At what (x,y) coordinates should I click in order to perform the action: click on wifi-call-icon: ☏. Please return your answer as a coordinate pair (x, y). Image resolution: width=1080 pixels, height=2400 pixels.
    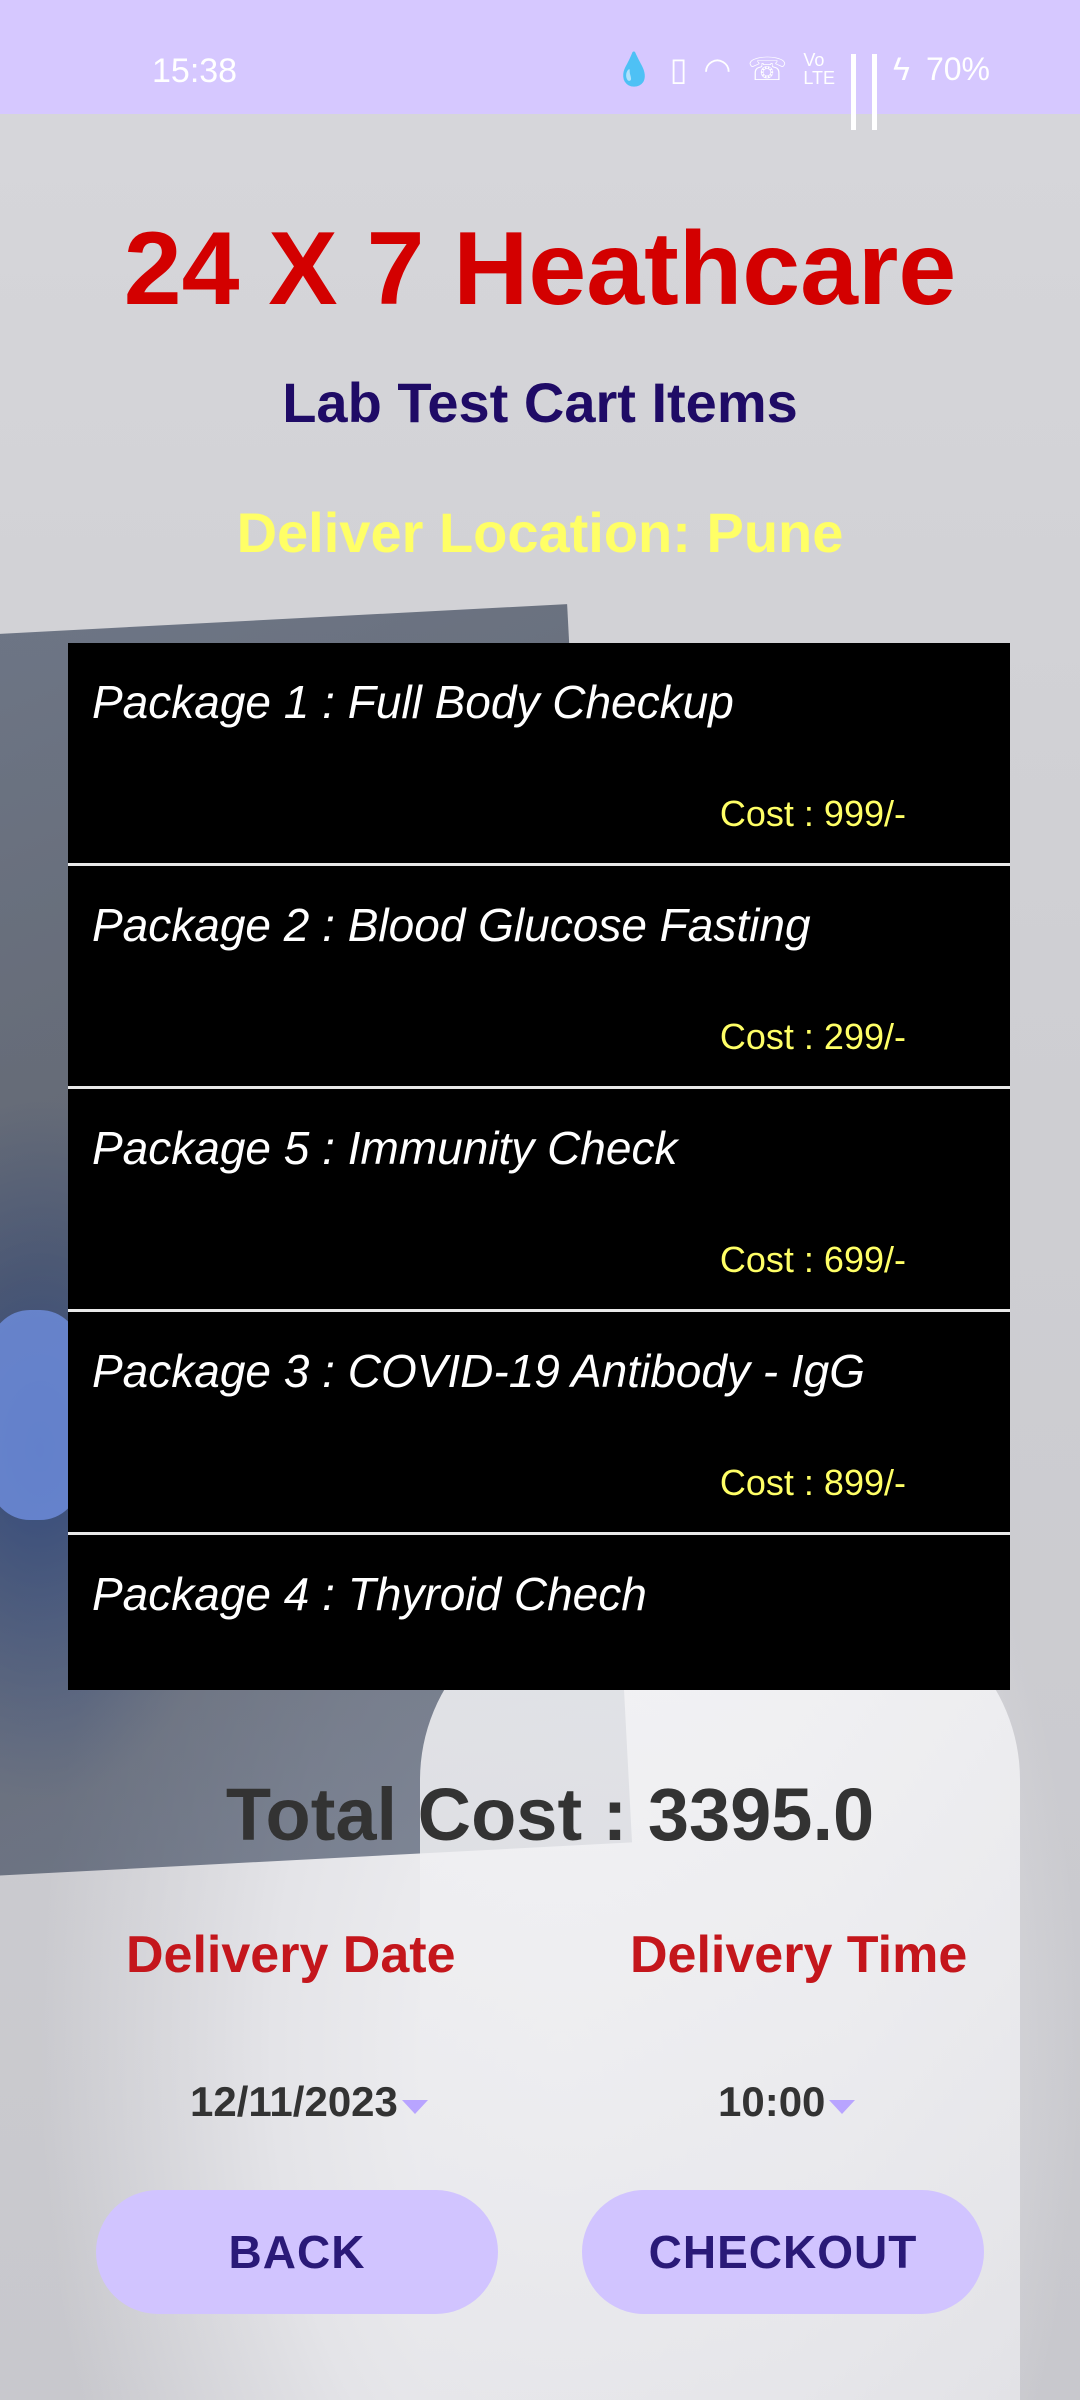
    Looking at the image, I should click on (767, 69).